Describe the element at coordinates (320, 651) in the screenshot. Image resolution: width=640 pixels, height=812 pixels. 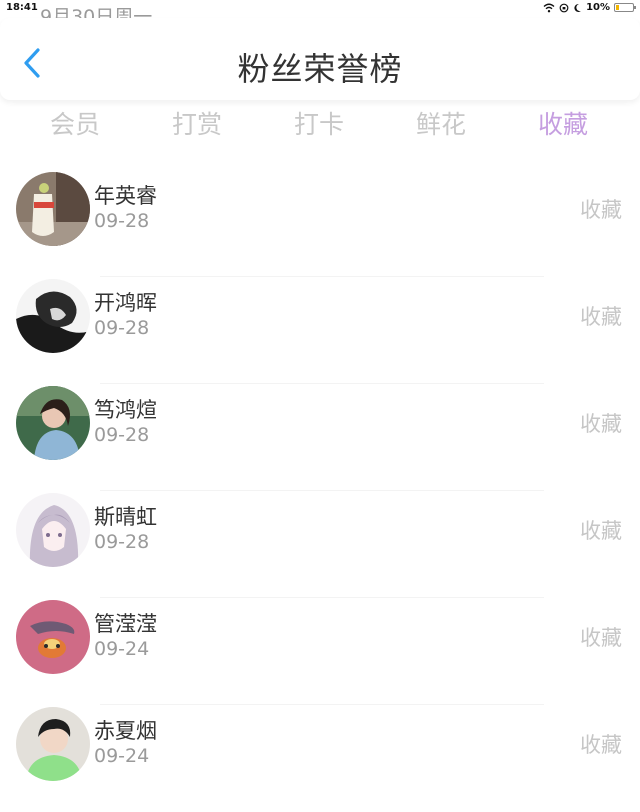
I see `list-item: 管滢滢 09-24 收藏` at that location.